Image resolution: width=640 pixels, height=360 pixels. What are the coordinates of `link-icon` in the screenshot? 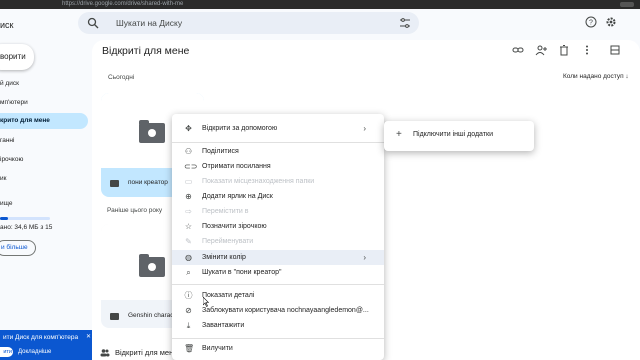 It's located at (518, 51).